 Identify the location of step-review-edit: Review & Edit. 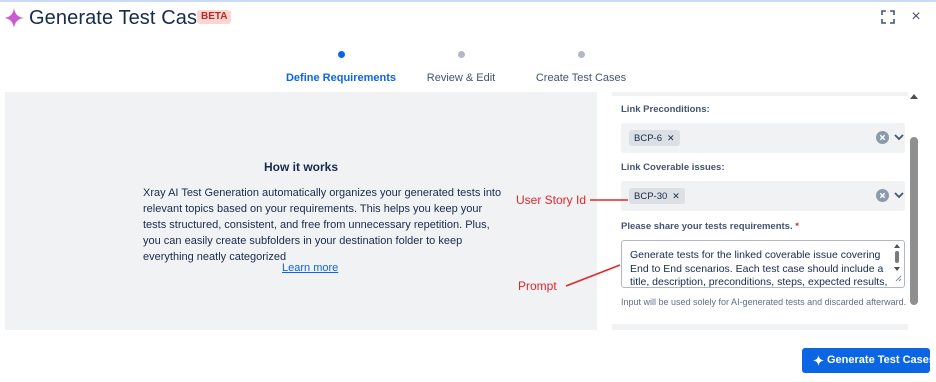
(461, 78).